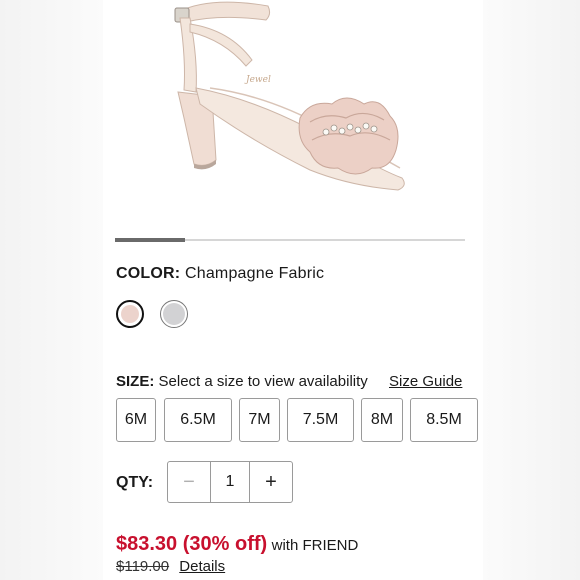  I want to click on quantity-stepper: − 1 +, so click(230, 482).